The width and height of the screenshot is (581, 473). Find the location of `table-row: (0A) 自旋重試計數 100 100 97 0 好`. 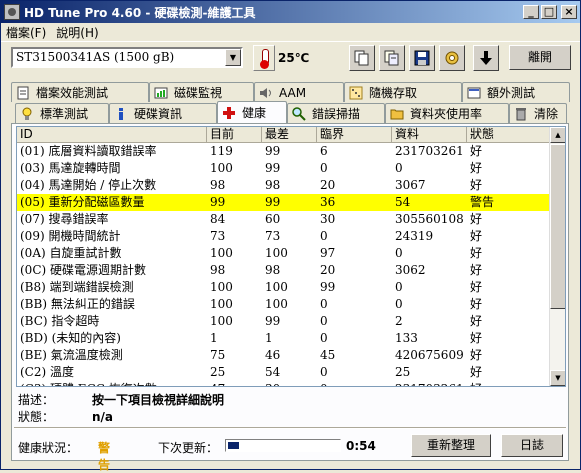

table-row: (0A) 自旋重試計數 100 100 97 0 好 is located at coordinates (291, 253).